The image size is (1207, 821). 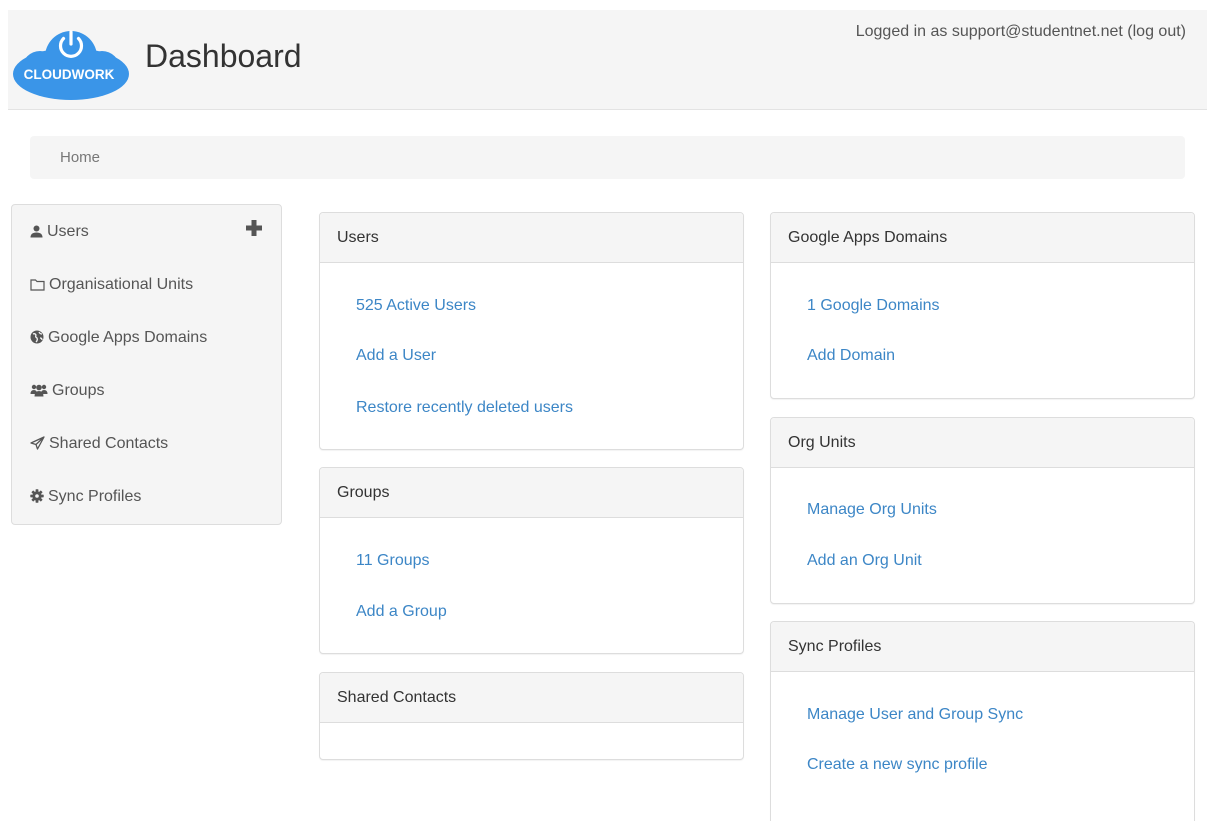 I want to click on users-icon, so click(x=39, y=390).